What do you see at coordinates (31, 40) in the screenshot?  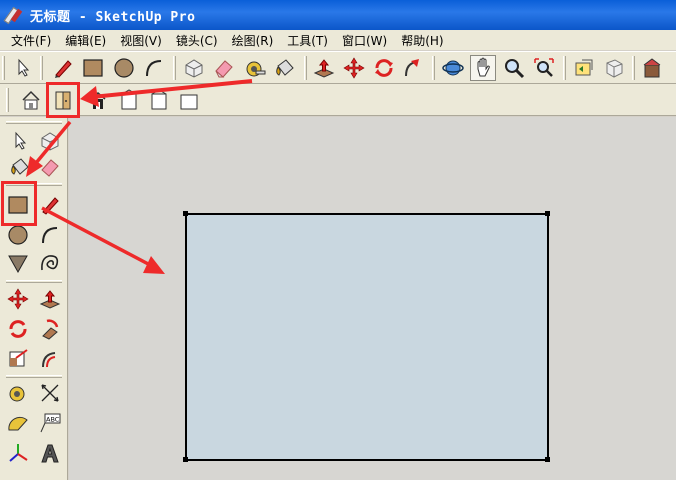 I see `menu-file: 文件(F)` at bounding box center [31, 40].